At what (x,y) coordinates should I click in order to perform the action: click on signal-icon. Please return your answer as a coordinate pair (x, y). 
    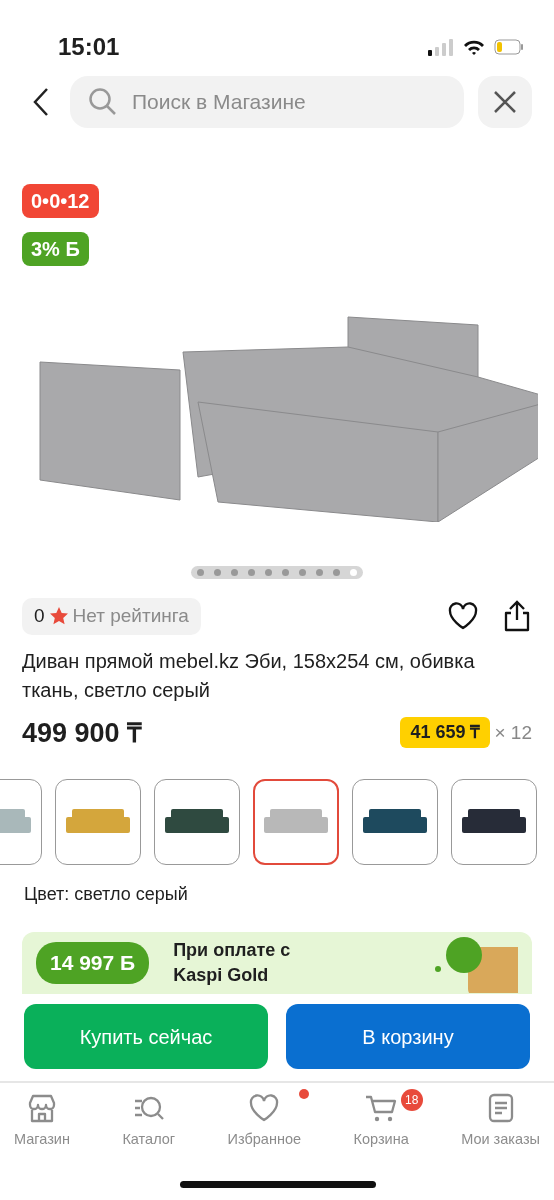
    Looking at the image, I should click on (441, 47).